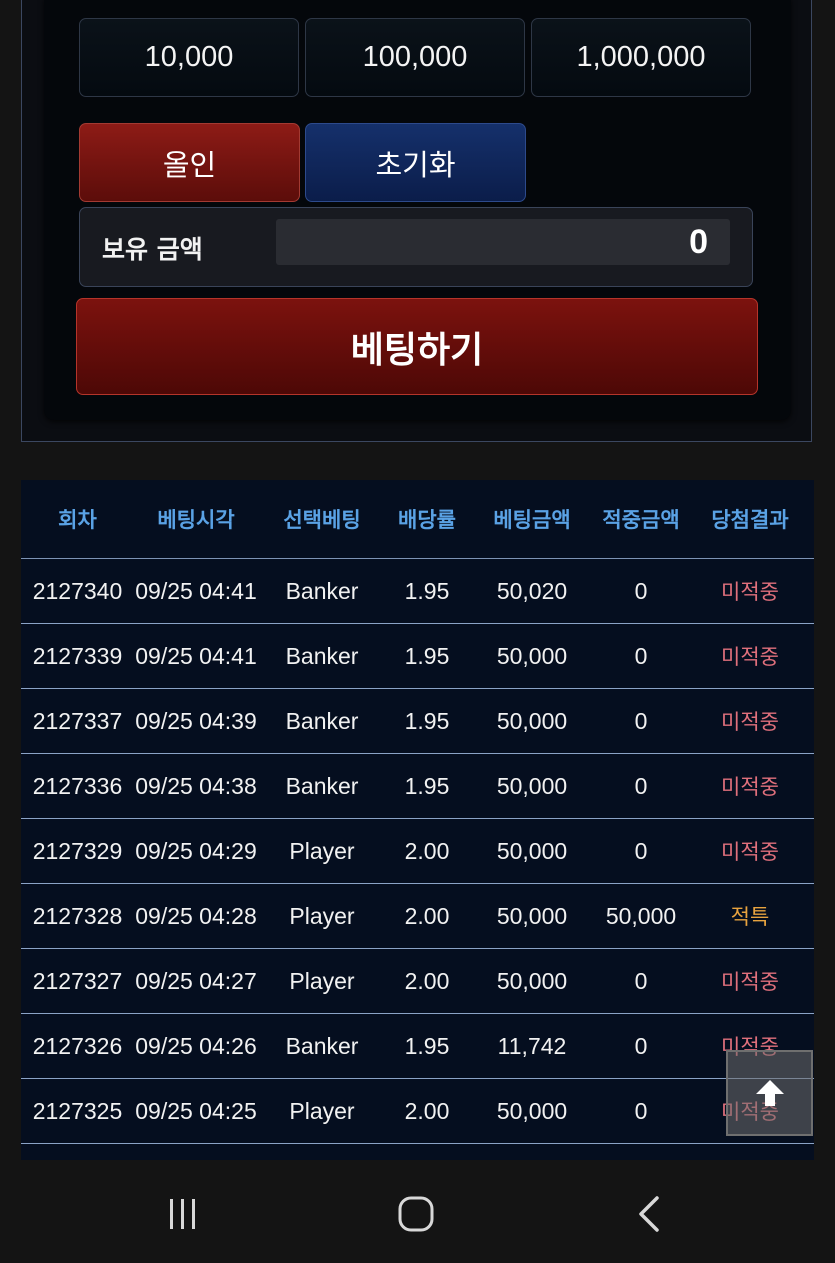 The image size is (835, 1263). What do you see at coordinates (196, 720) in the screenshot?
I see `bet-time-cell: 09/25 04:39` at bounding box center [196, 720].